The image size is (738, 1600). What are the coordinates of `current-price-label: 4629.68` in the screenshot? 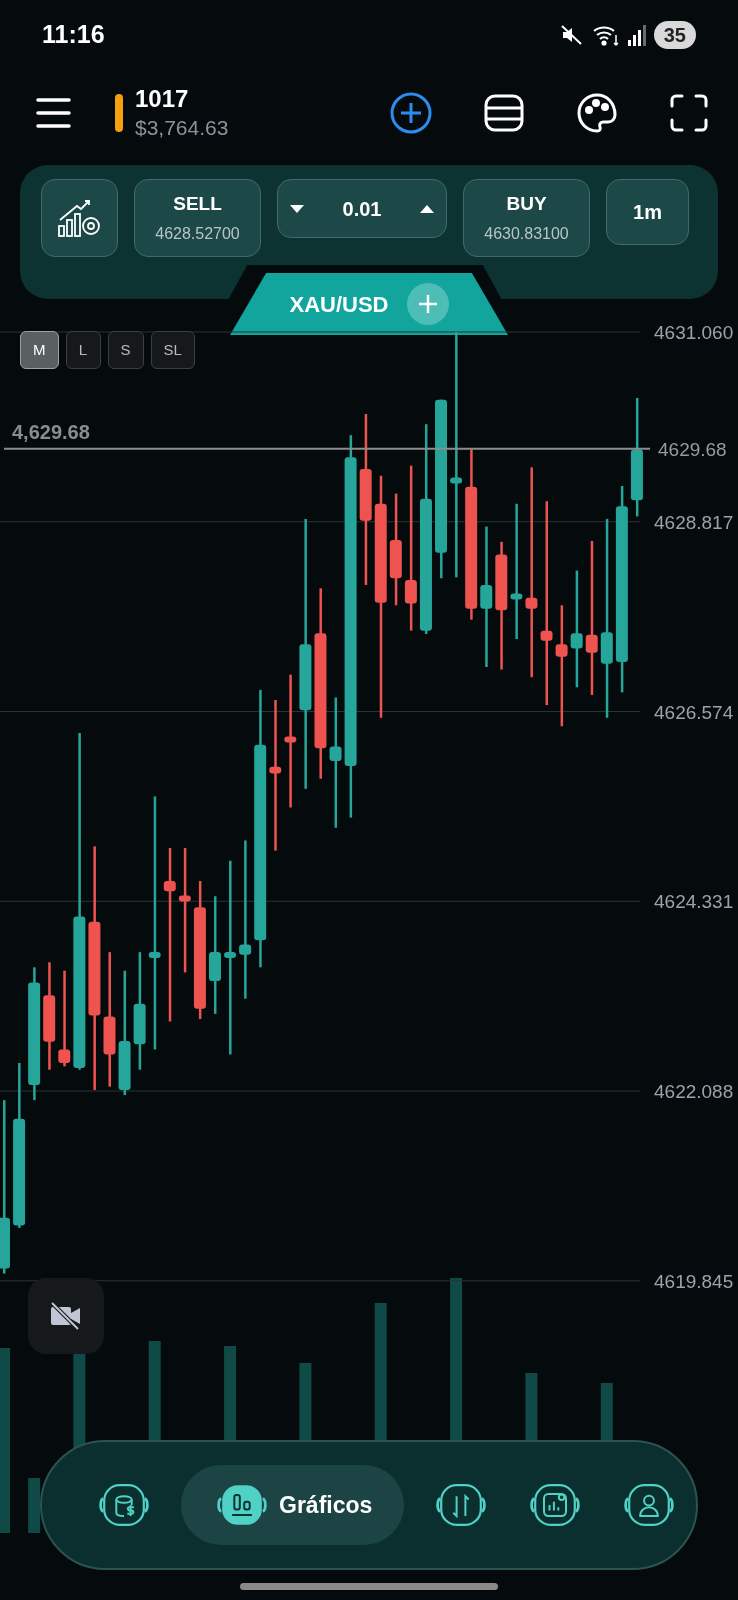 It's located at (692, 449).